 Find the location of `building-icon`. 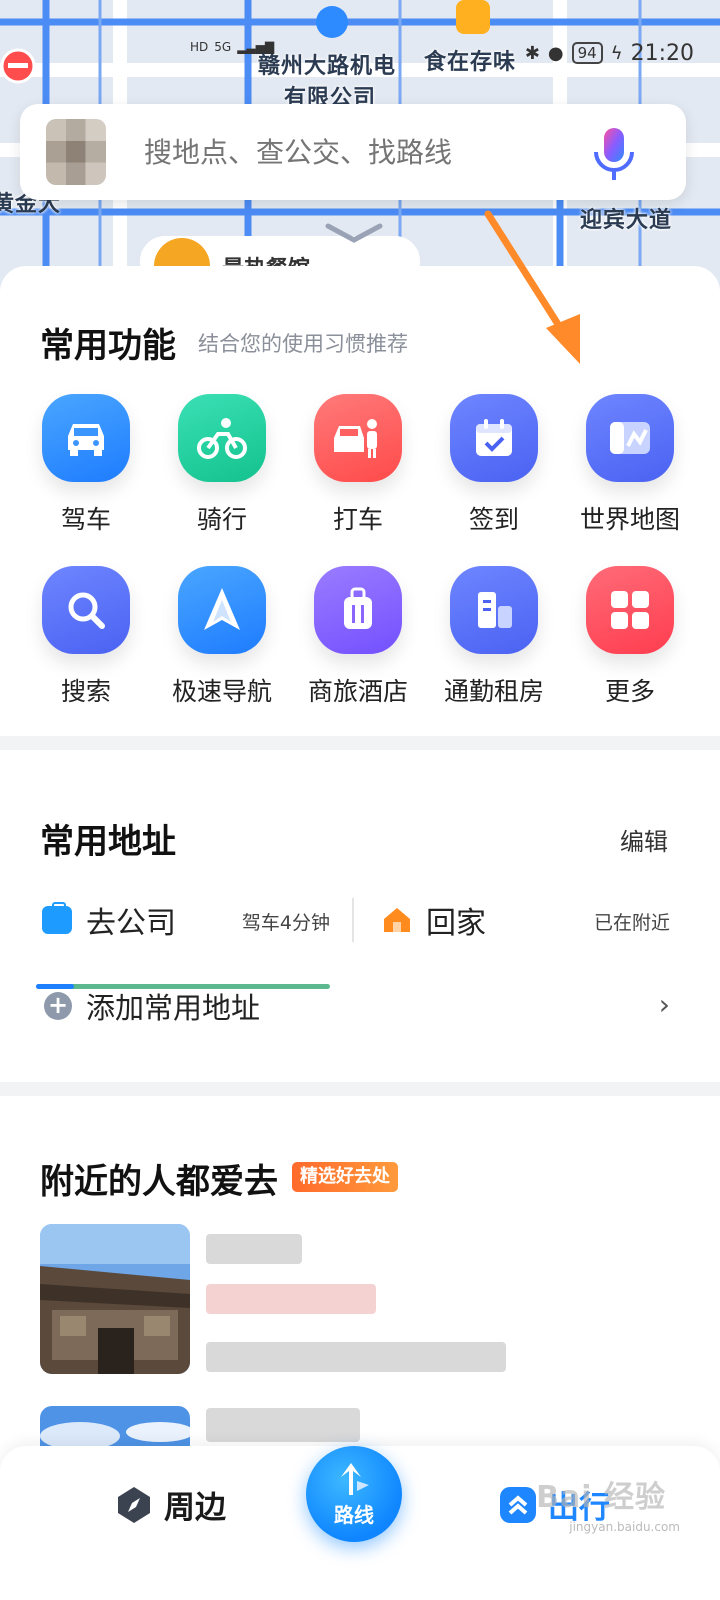

building-icon is located at coordinates (494, 610).